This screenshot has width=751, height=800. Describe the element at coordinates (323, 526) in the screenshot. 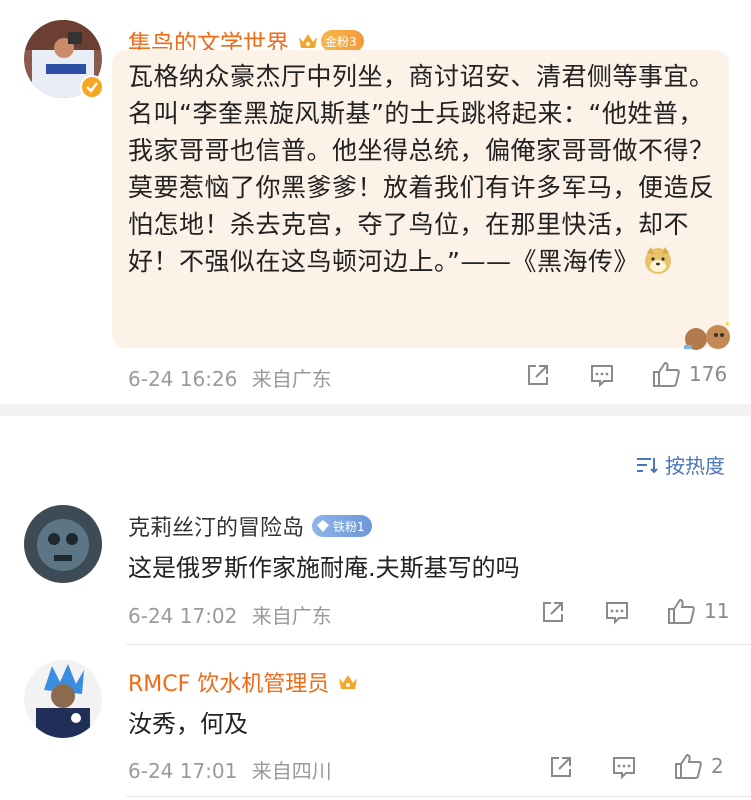

I see `diamond-icon` at that location.